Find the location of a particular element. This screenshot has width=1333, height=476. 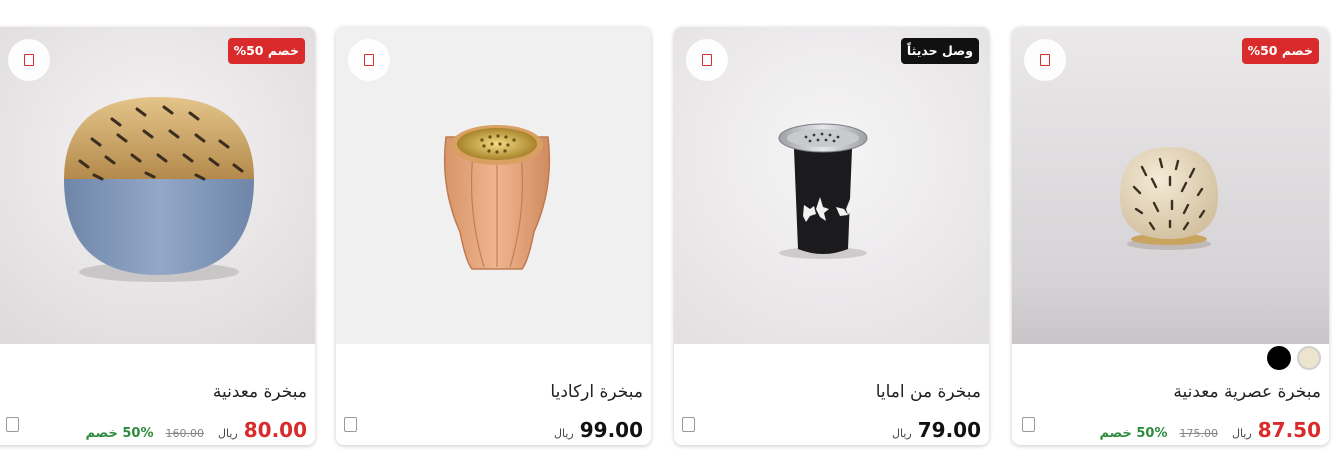

price-row: 87.50 ريال 175.00 50% خصم is located at coordinates (1210, 430).